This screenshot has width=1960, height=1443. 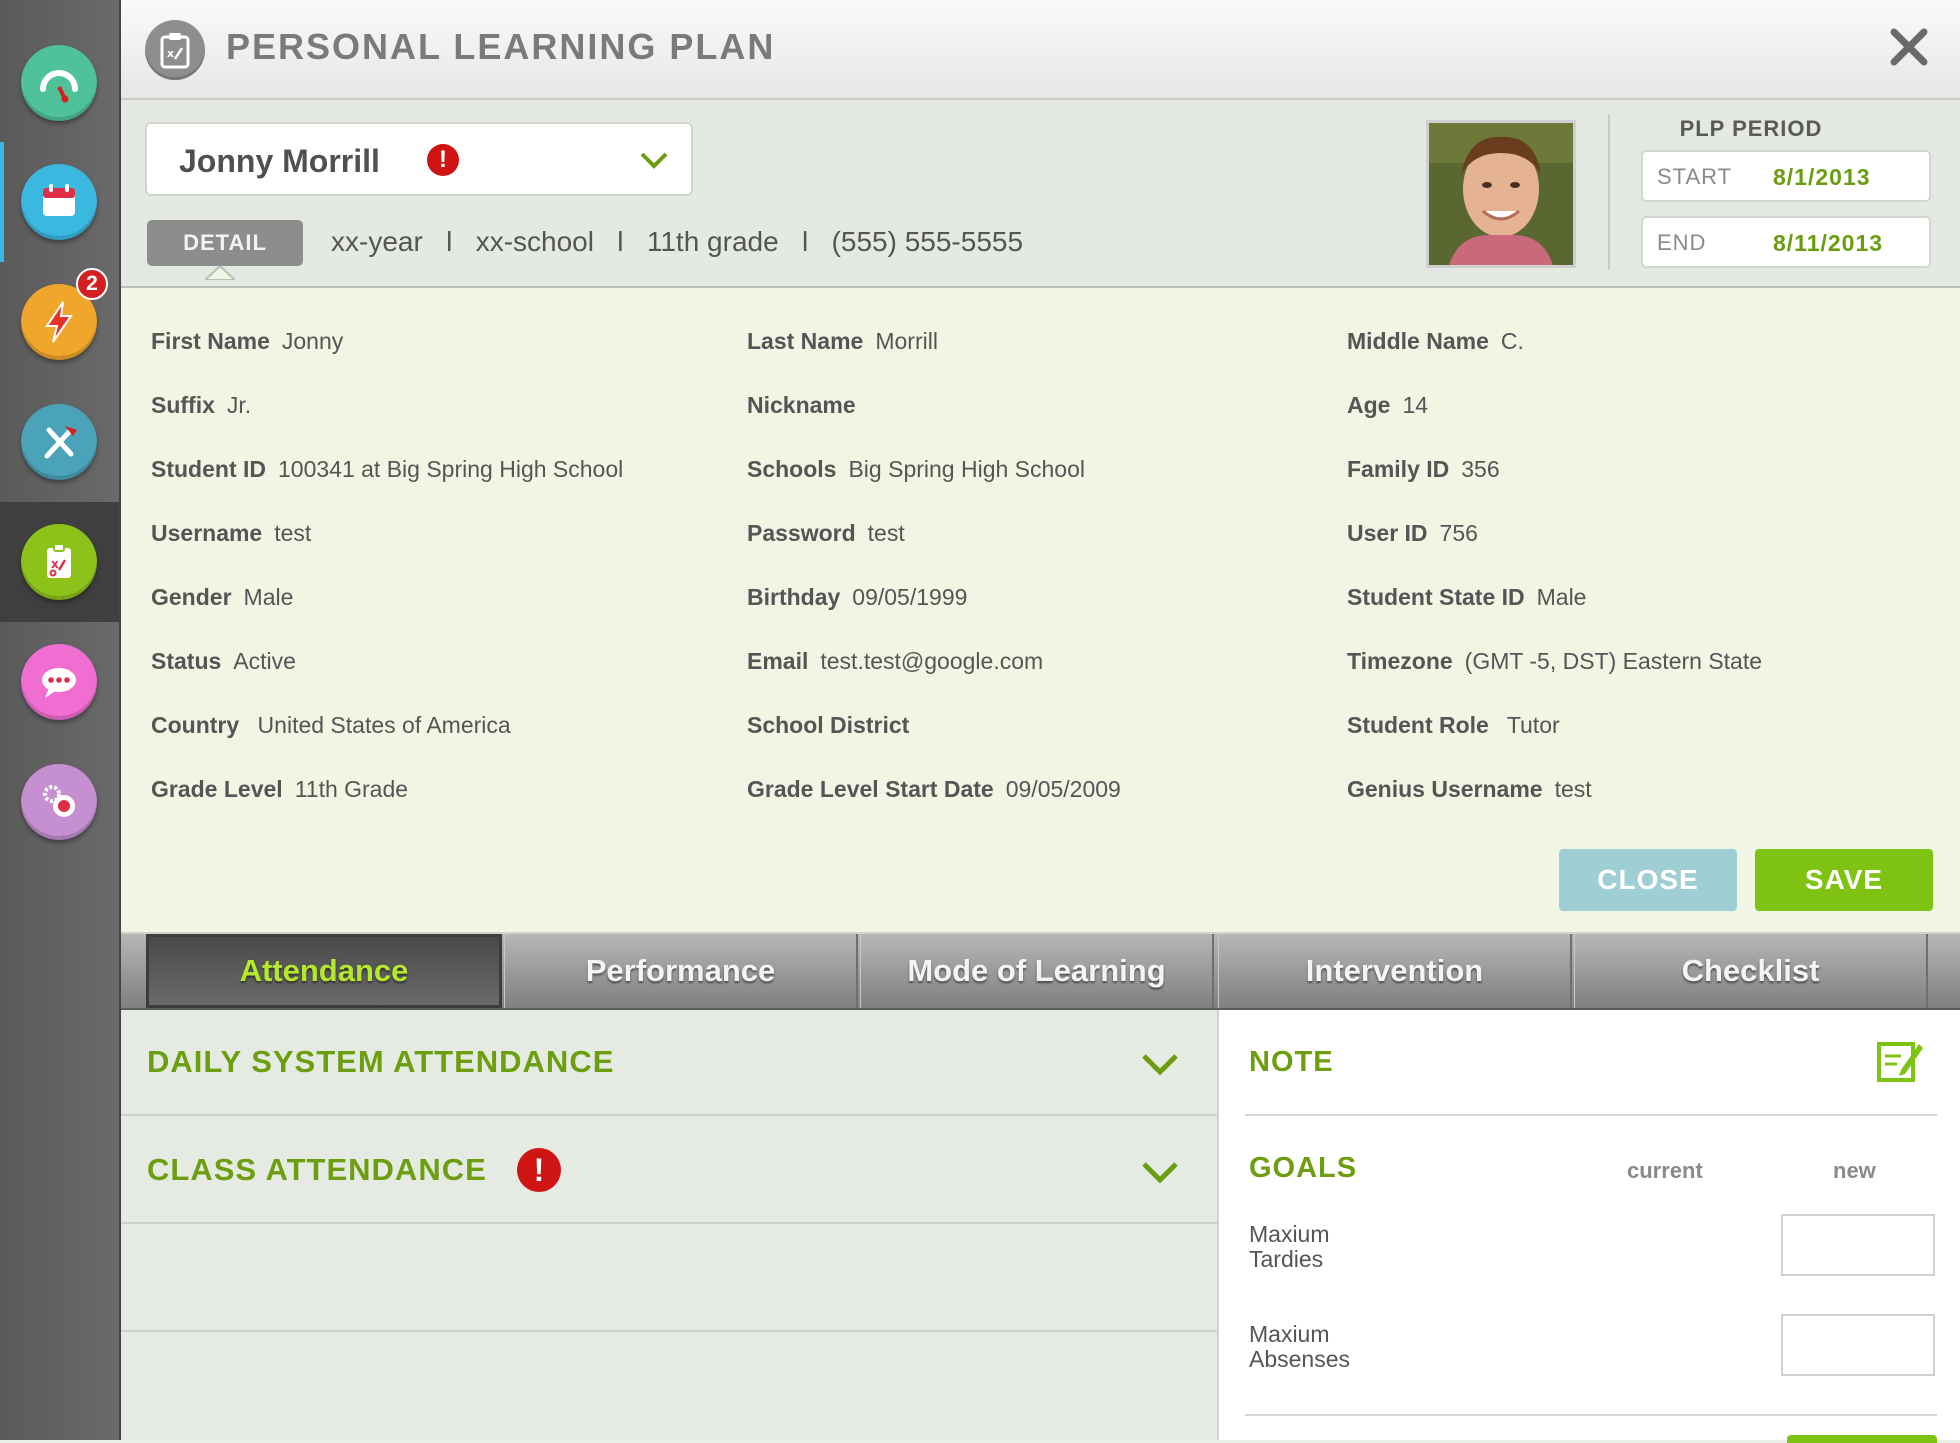 I want to click on tools-icon, so click(x=59, y=442).